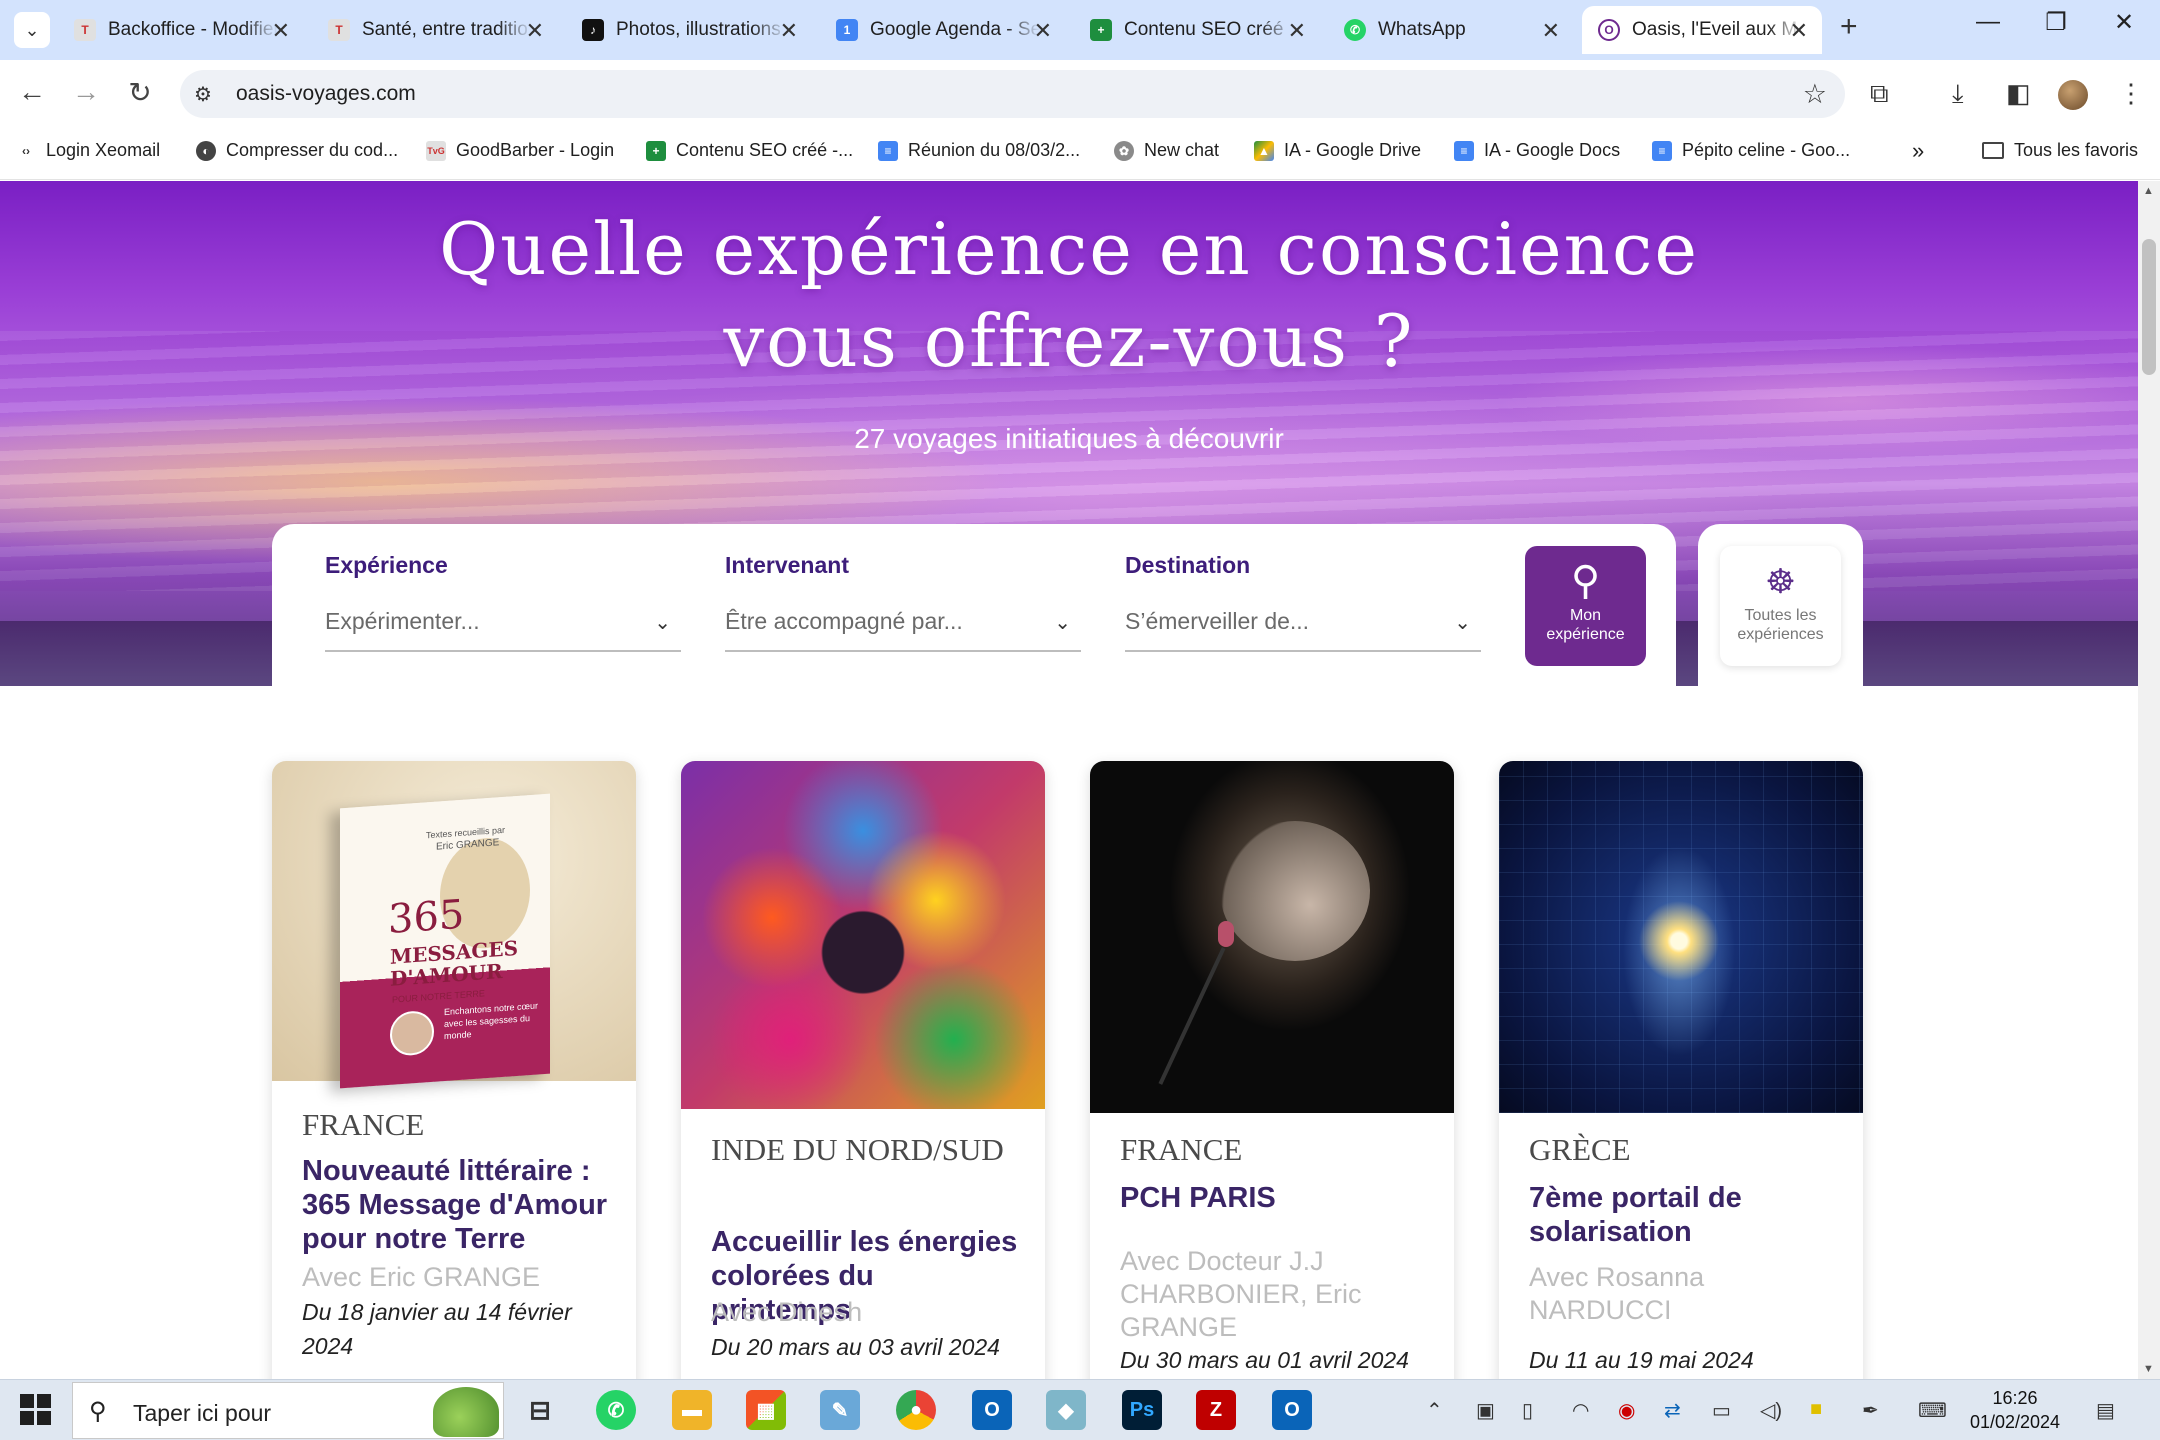 Image resolution: width=2160 pixels, height=1440 pixels. I want to click on scroll-down-arrow-icon: ▼, so click(2148, 1369).